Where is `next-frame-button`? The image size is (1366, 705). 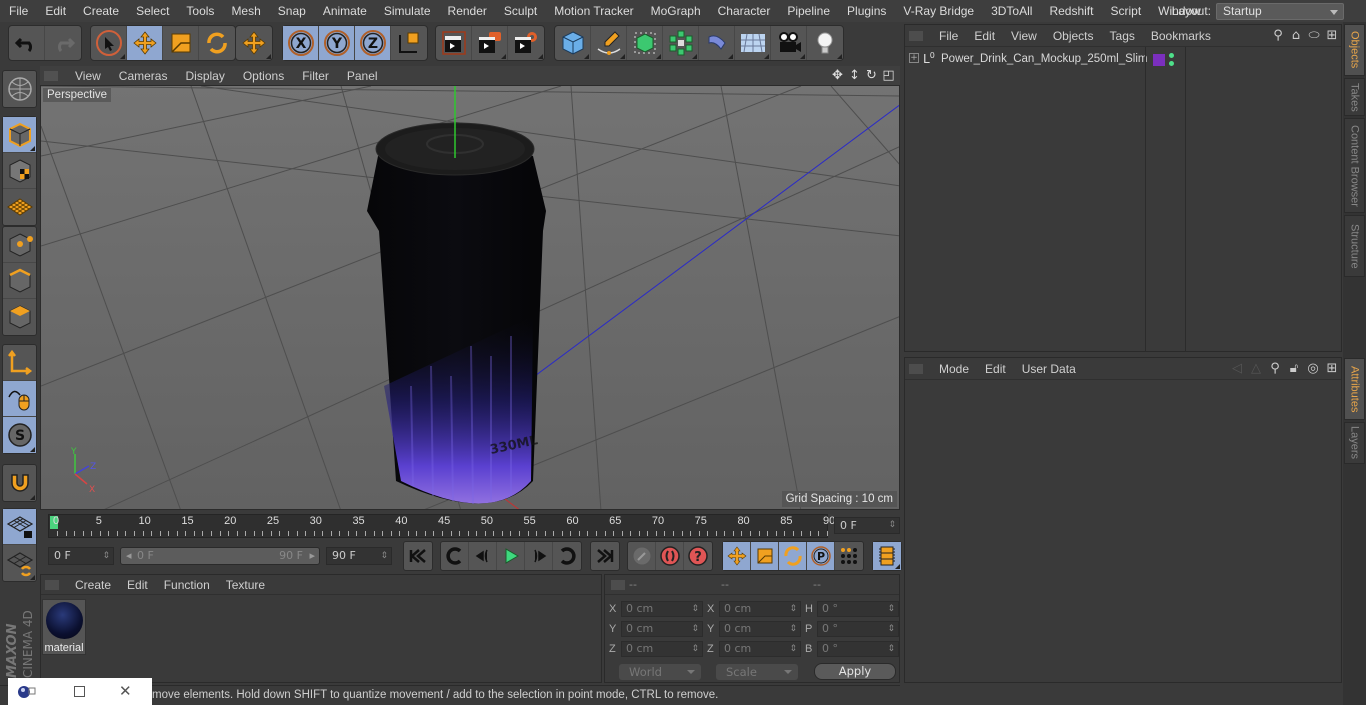 next-frame-button is located at coordinates (539, 556).